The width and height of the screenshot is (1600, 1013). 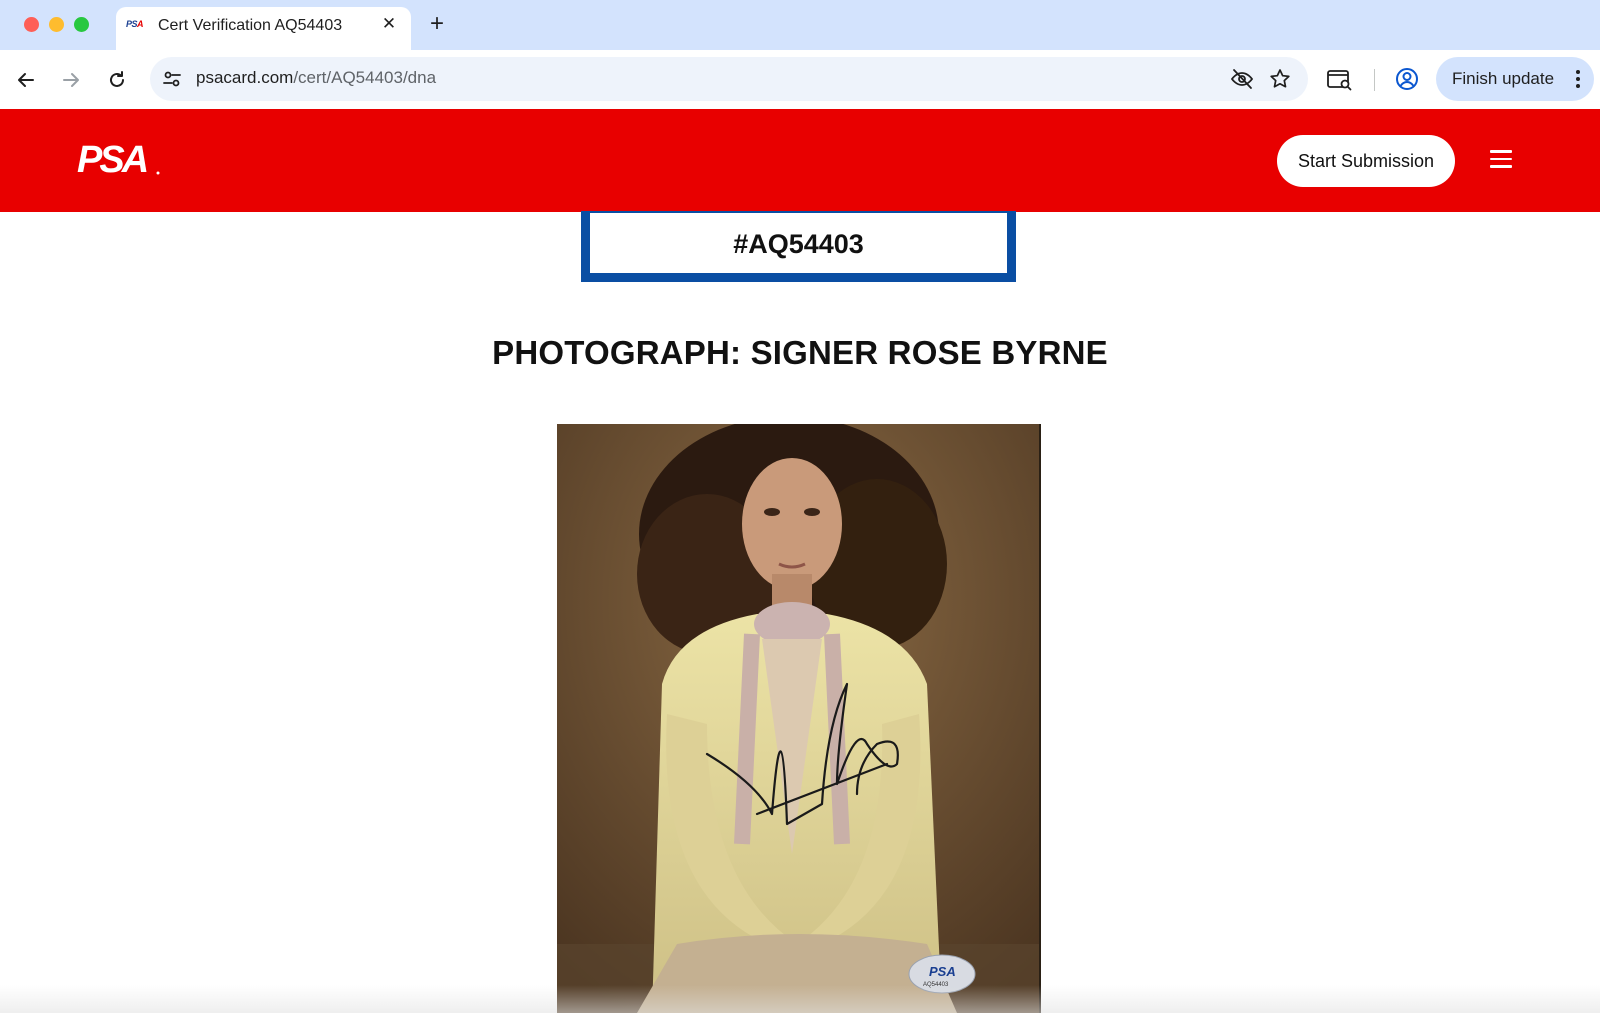 I want to click on url-text: psacard.com/cert/AQ54403/dna, so click(x=316, y=77).